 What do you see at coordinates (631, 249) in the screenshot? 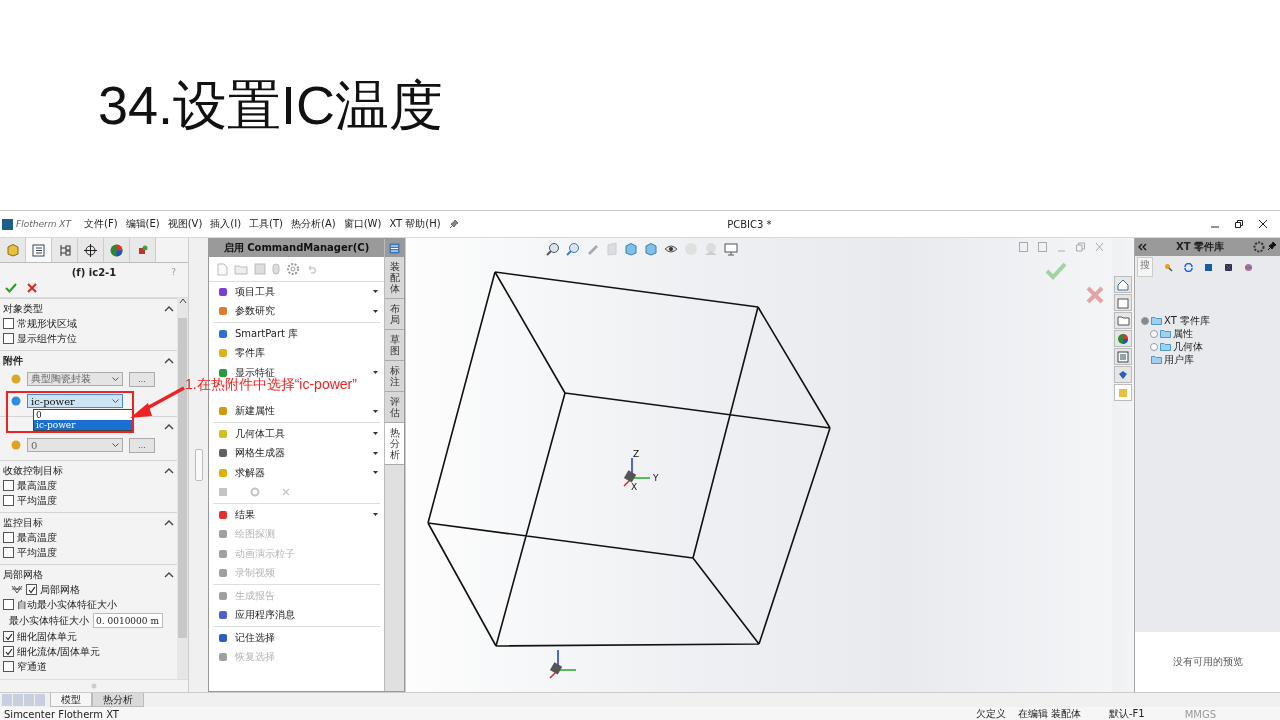
I see `view-orientation-icon` at bounding box center [631, 249].